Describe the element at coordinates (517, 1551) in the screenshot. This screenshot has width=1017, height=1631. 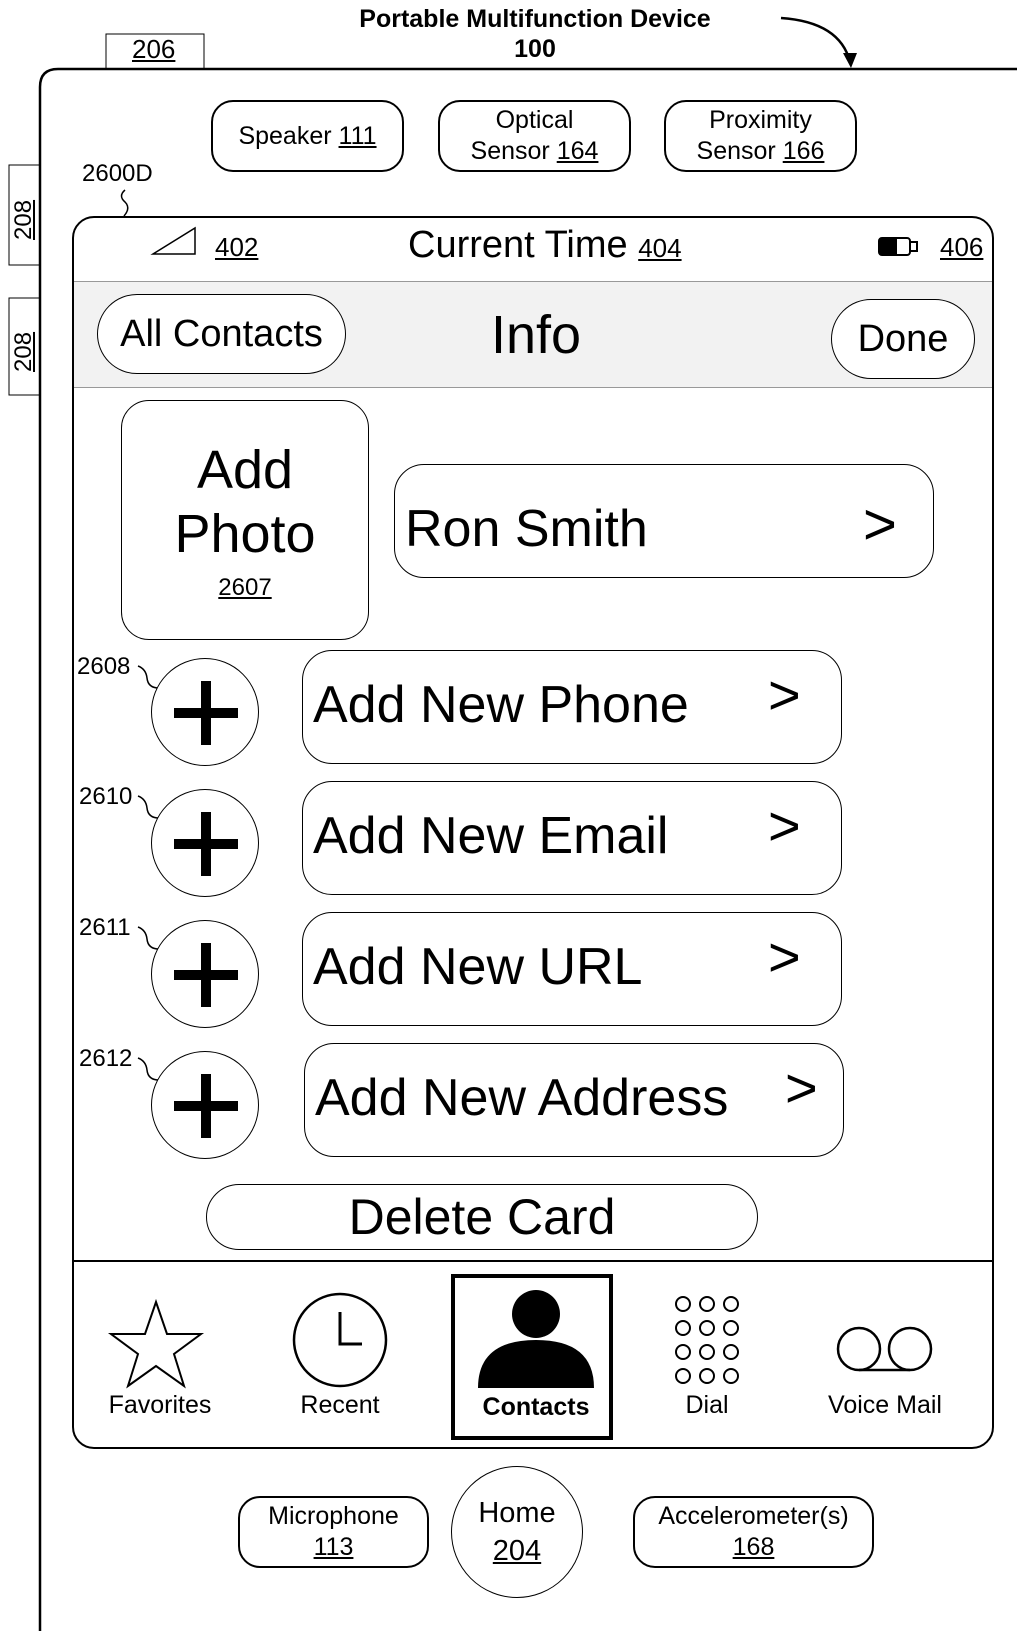
I see `home-number: 204` at that location.